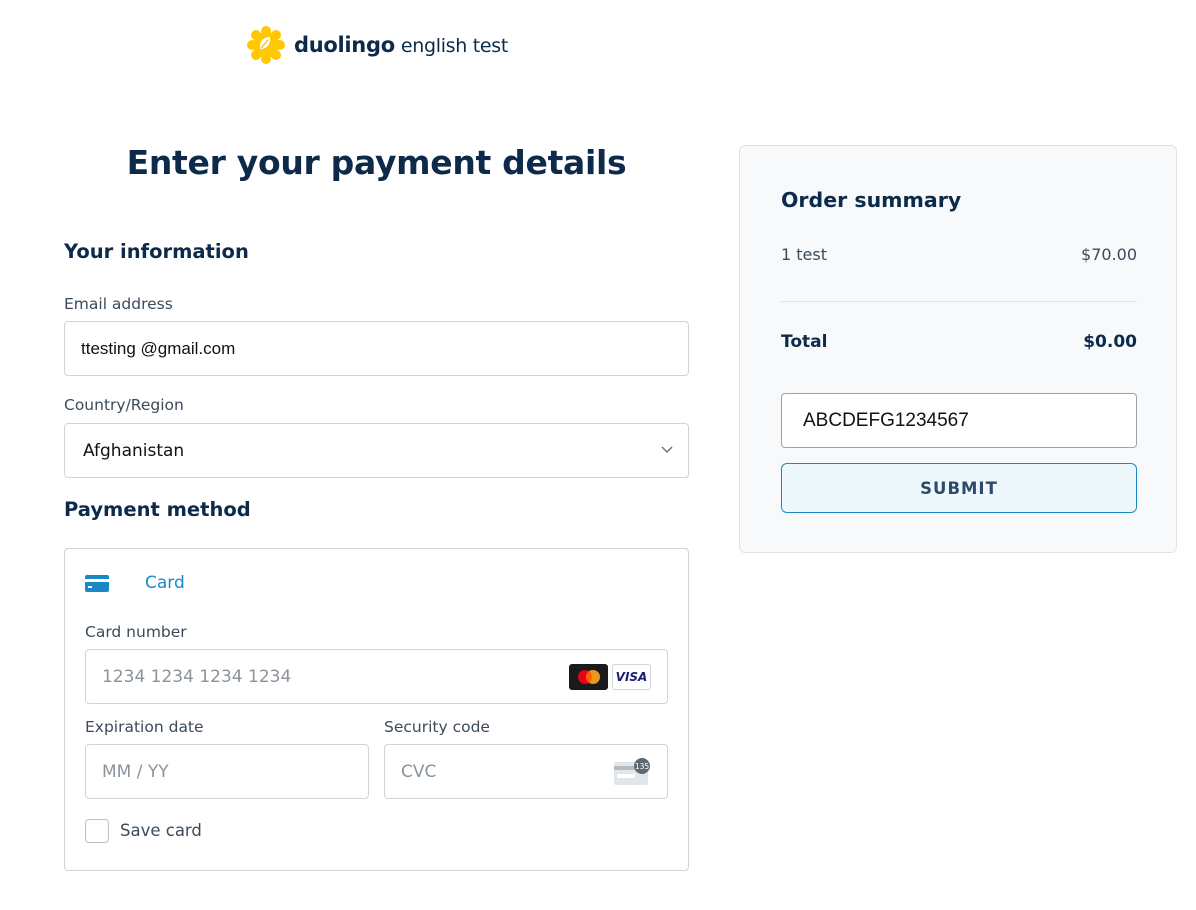 The image size is (1196, 910). I want to click on security-code-label: Security code, so click(437, 727).